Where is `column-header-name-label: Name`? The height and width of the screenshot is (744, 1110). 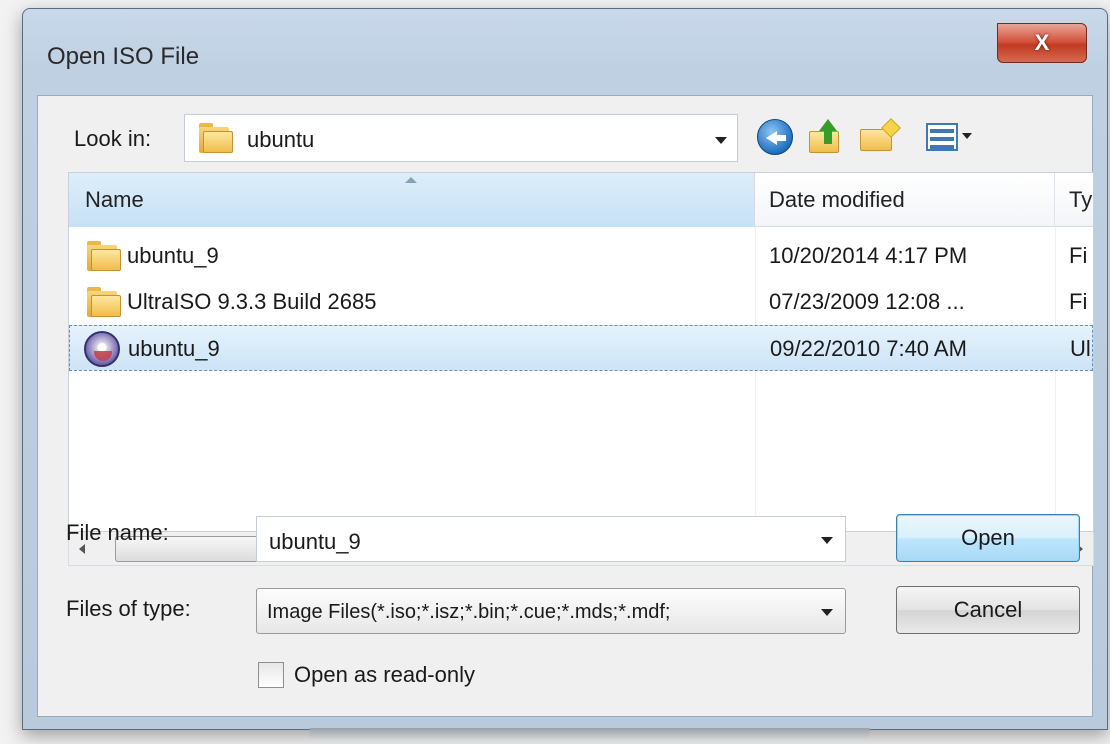 column-header-name-label: Name is located at coordinates (114, 199).